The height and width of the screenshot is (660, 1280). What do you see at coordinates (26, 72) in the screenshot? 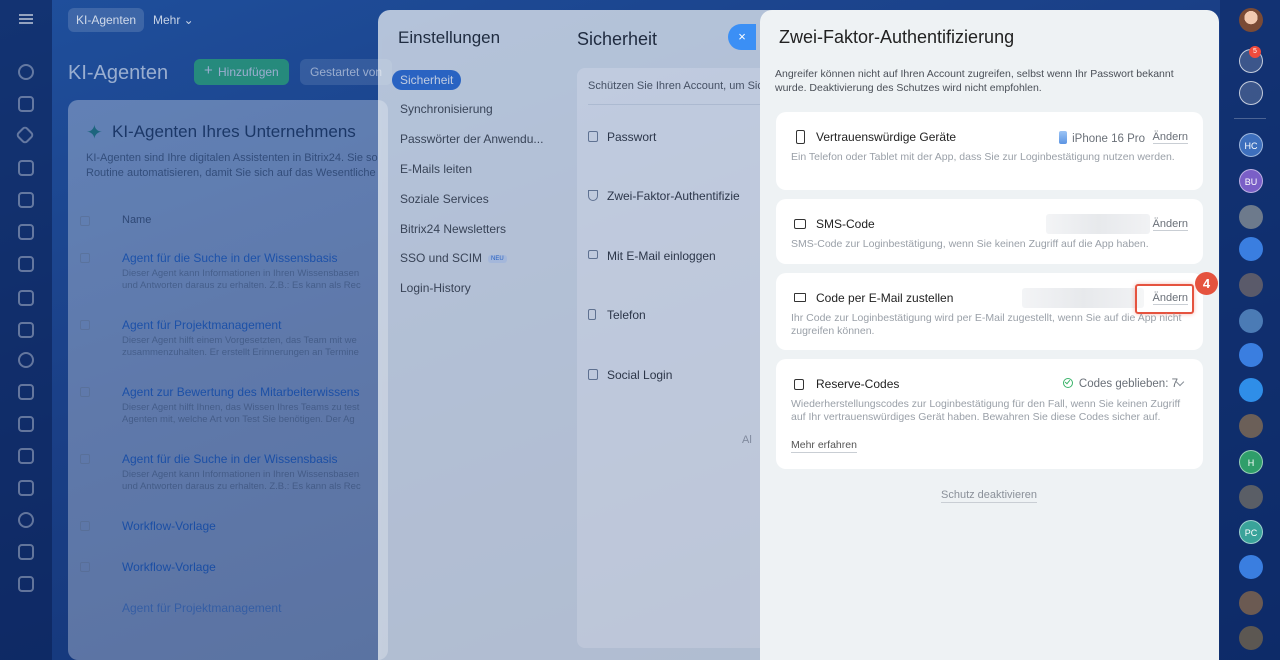
I see `activity-icon` at bounding box center [26, 72].